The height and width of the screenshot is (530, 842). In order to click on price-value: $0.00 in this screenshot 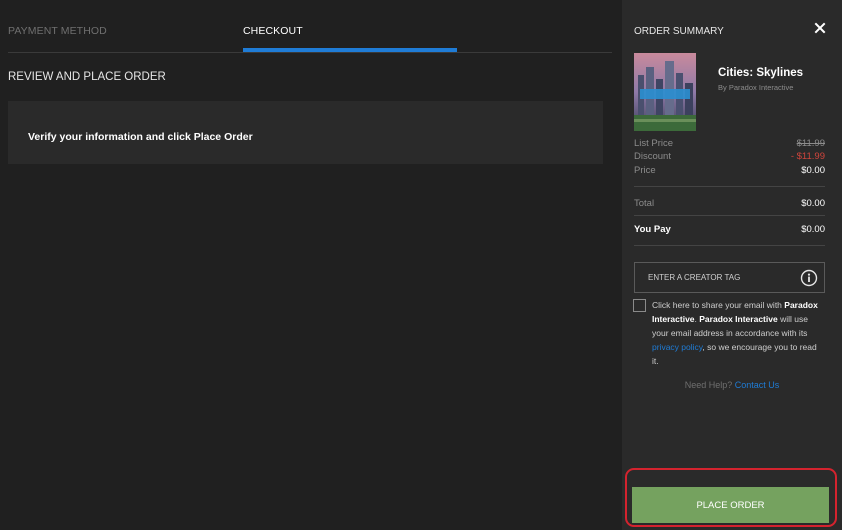, I will do `click(813, 170)`.